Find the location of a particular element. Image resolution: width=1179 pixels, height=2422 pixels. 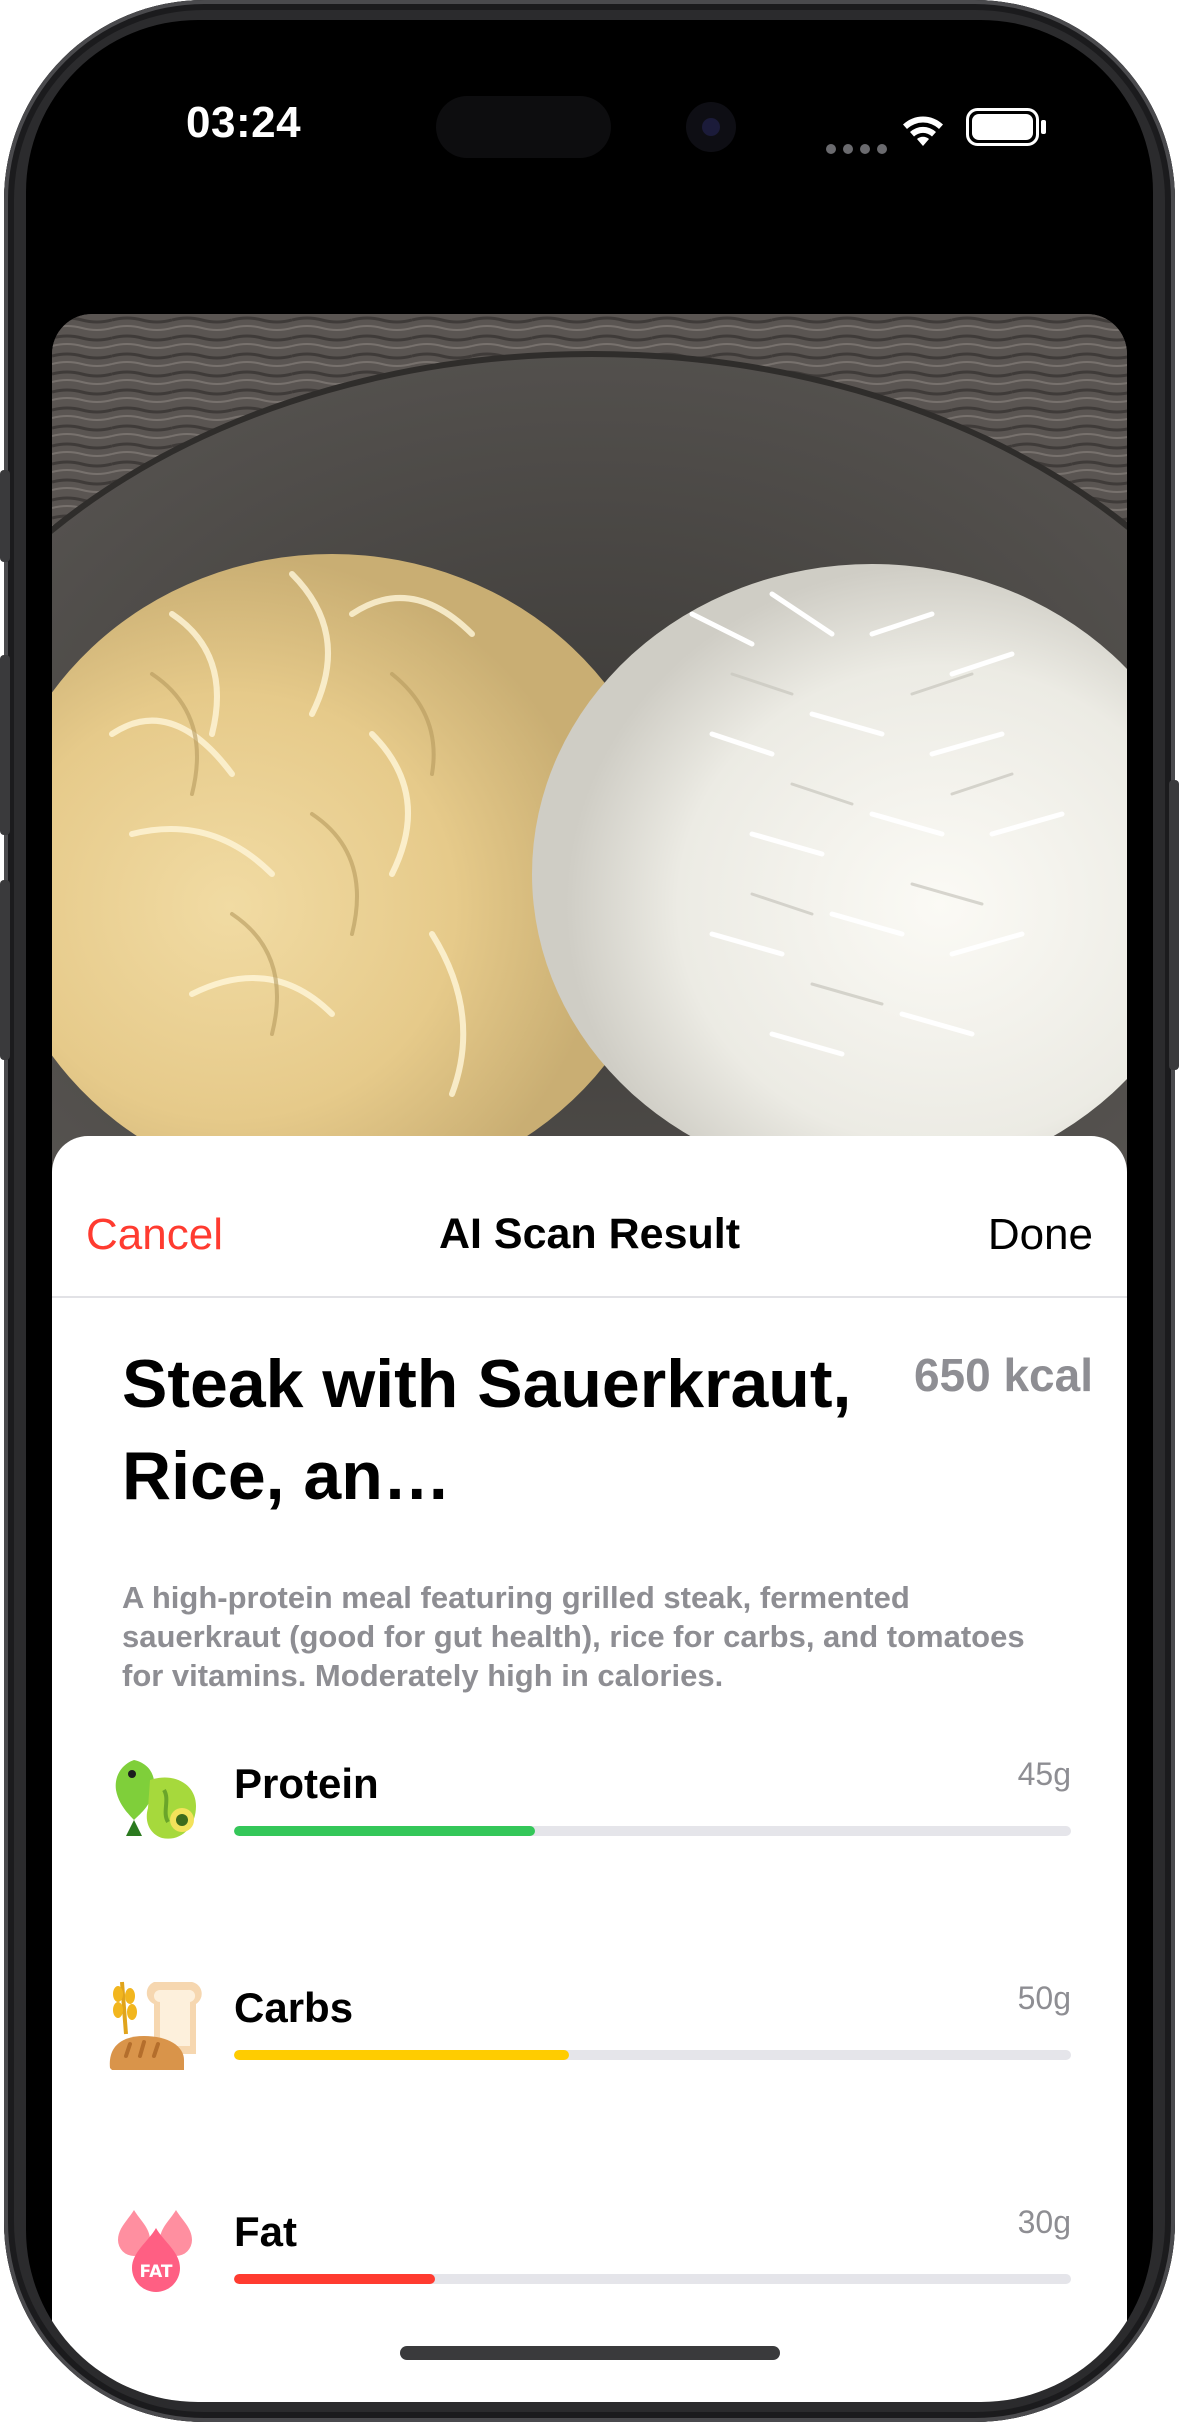

macro-row-protein: Protein 45g is located at coordinates (589, 1810).